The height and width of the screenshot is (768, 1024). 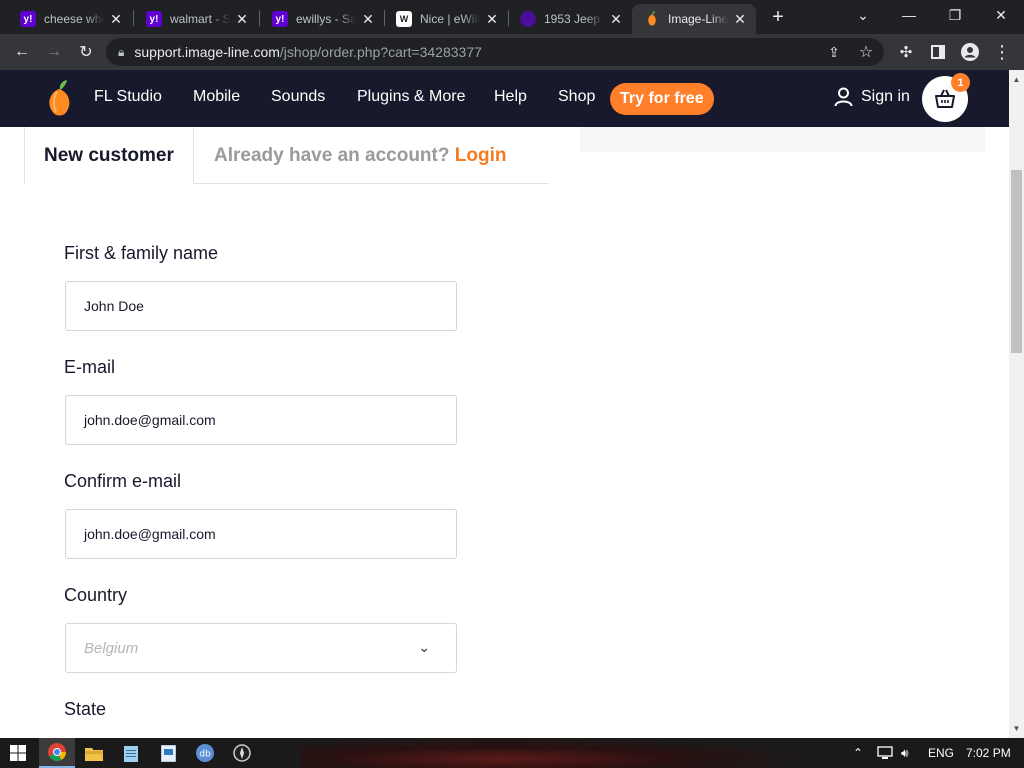 I want to click on scroll-thumb, so click(x=1016, y=261).